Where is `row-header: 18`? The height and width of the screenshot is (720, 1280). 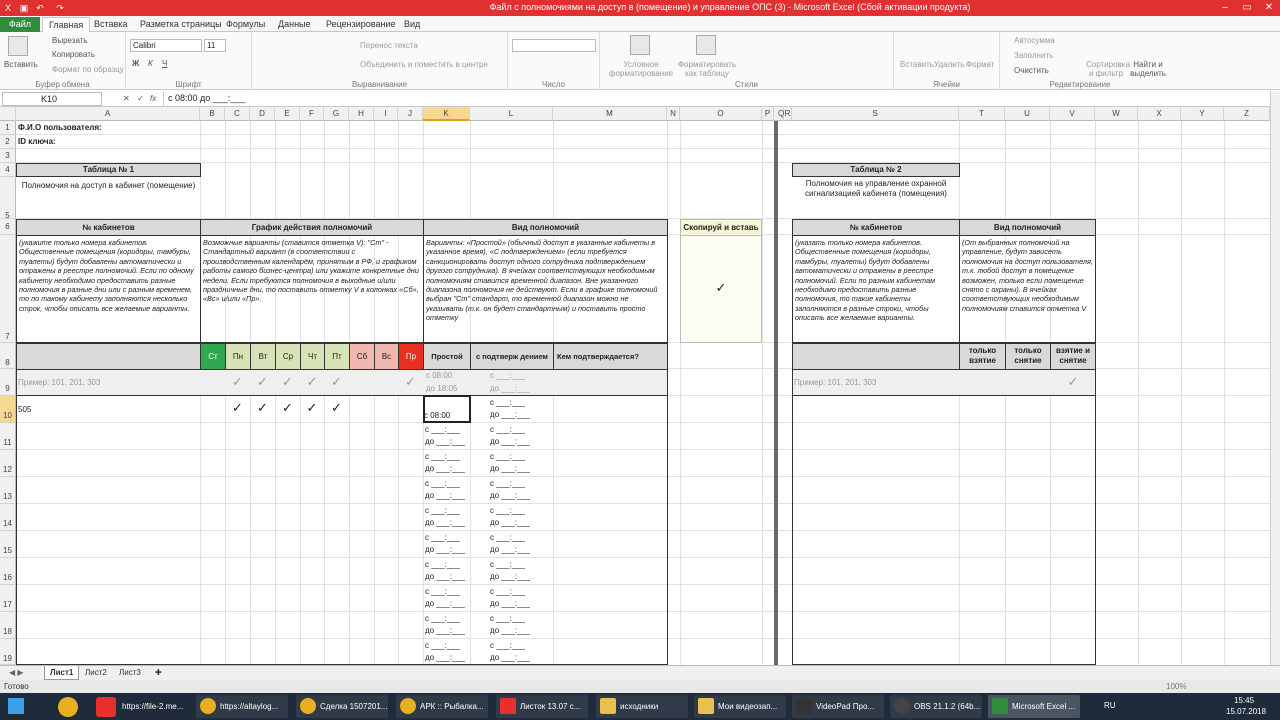
row-header: 18 is located at coordinates (8, 625).